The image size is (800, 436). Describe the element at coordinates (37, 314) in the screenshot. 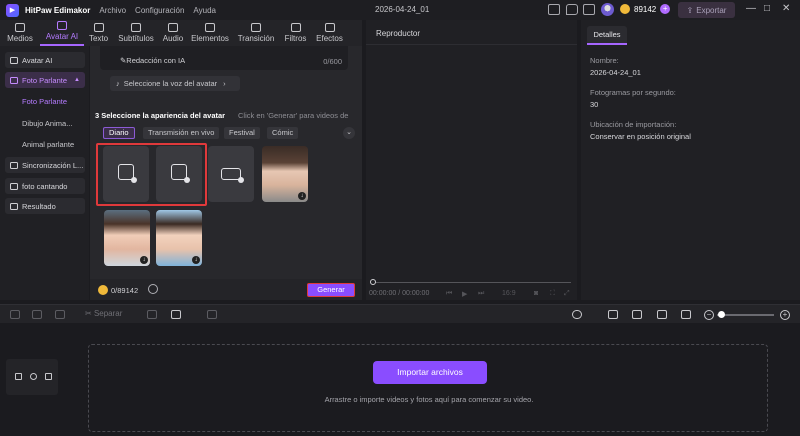

I see `redo-icon` at that location.